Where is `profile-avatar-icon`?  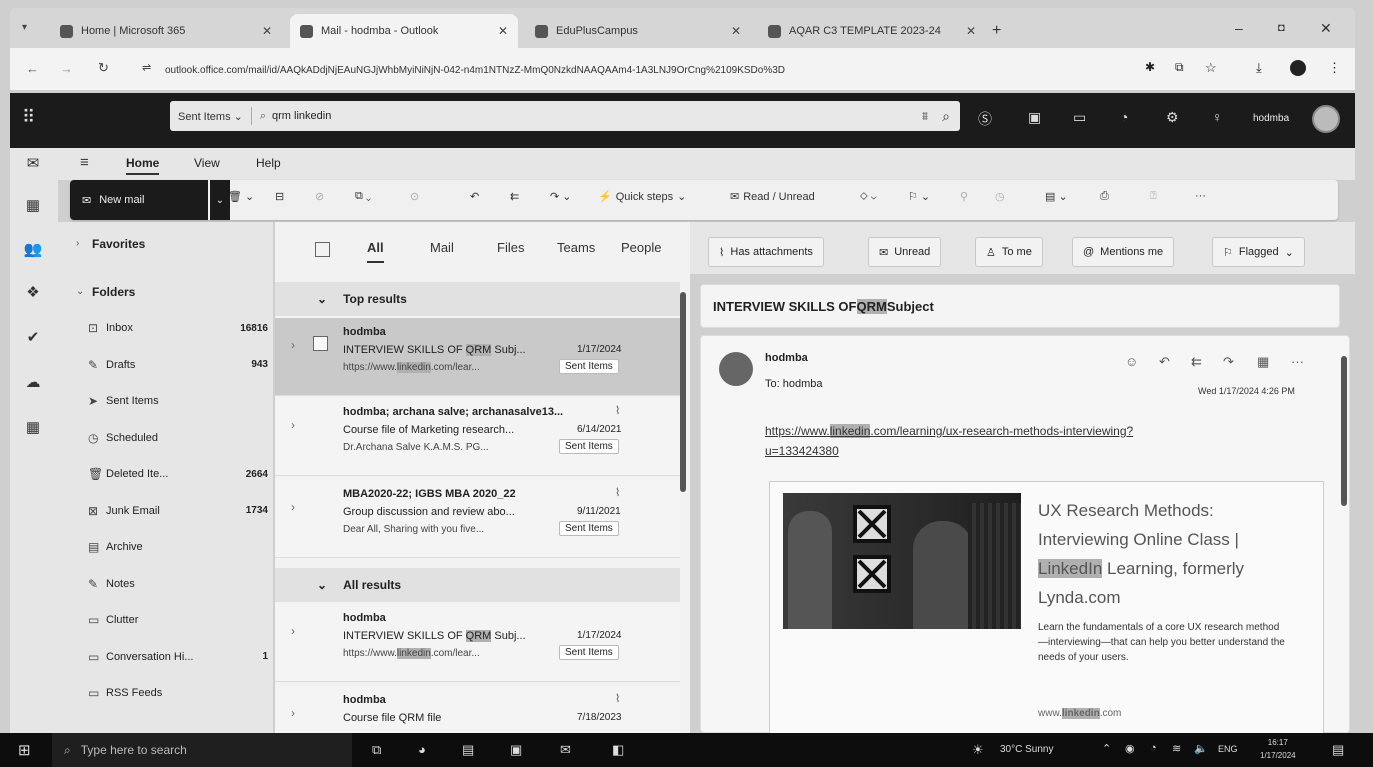 profile-avatar-icon is located at coordinates (1298, 68).